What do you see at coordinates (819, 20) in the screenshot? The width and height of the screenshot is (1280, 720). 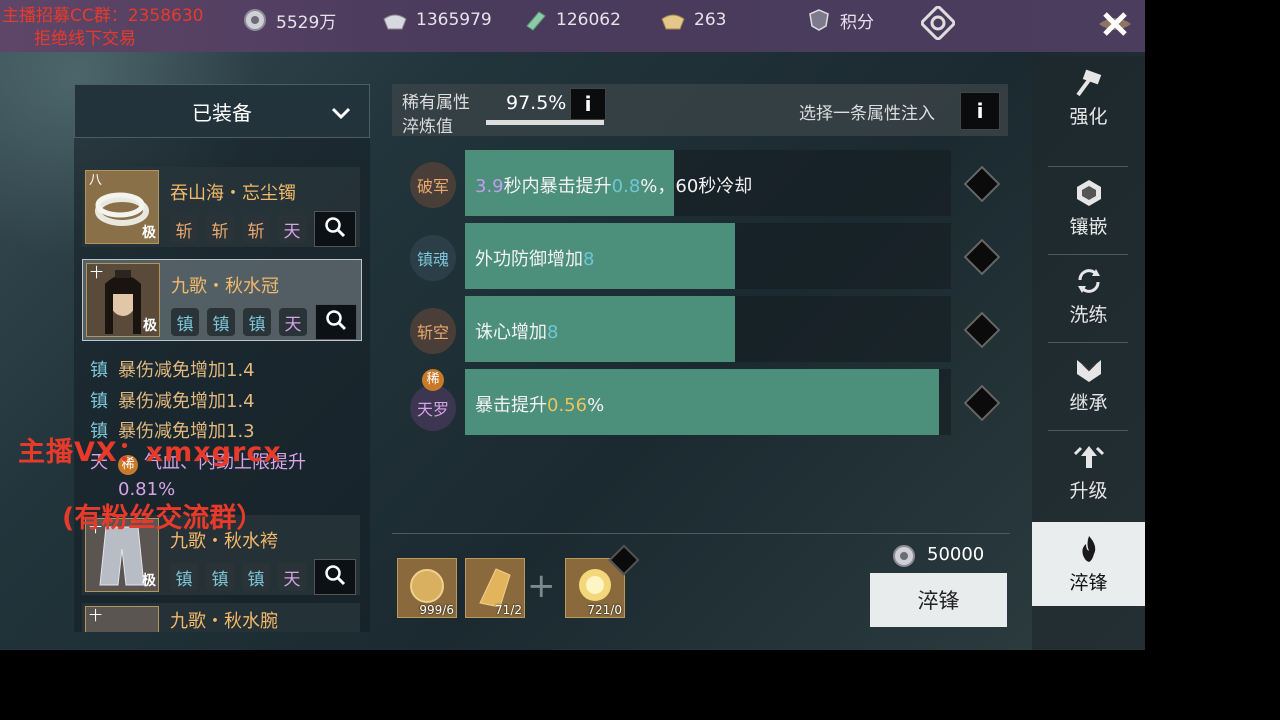 I see `points-shield-icon` at bounding box center [819, 20].